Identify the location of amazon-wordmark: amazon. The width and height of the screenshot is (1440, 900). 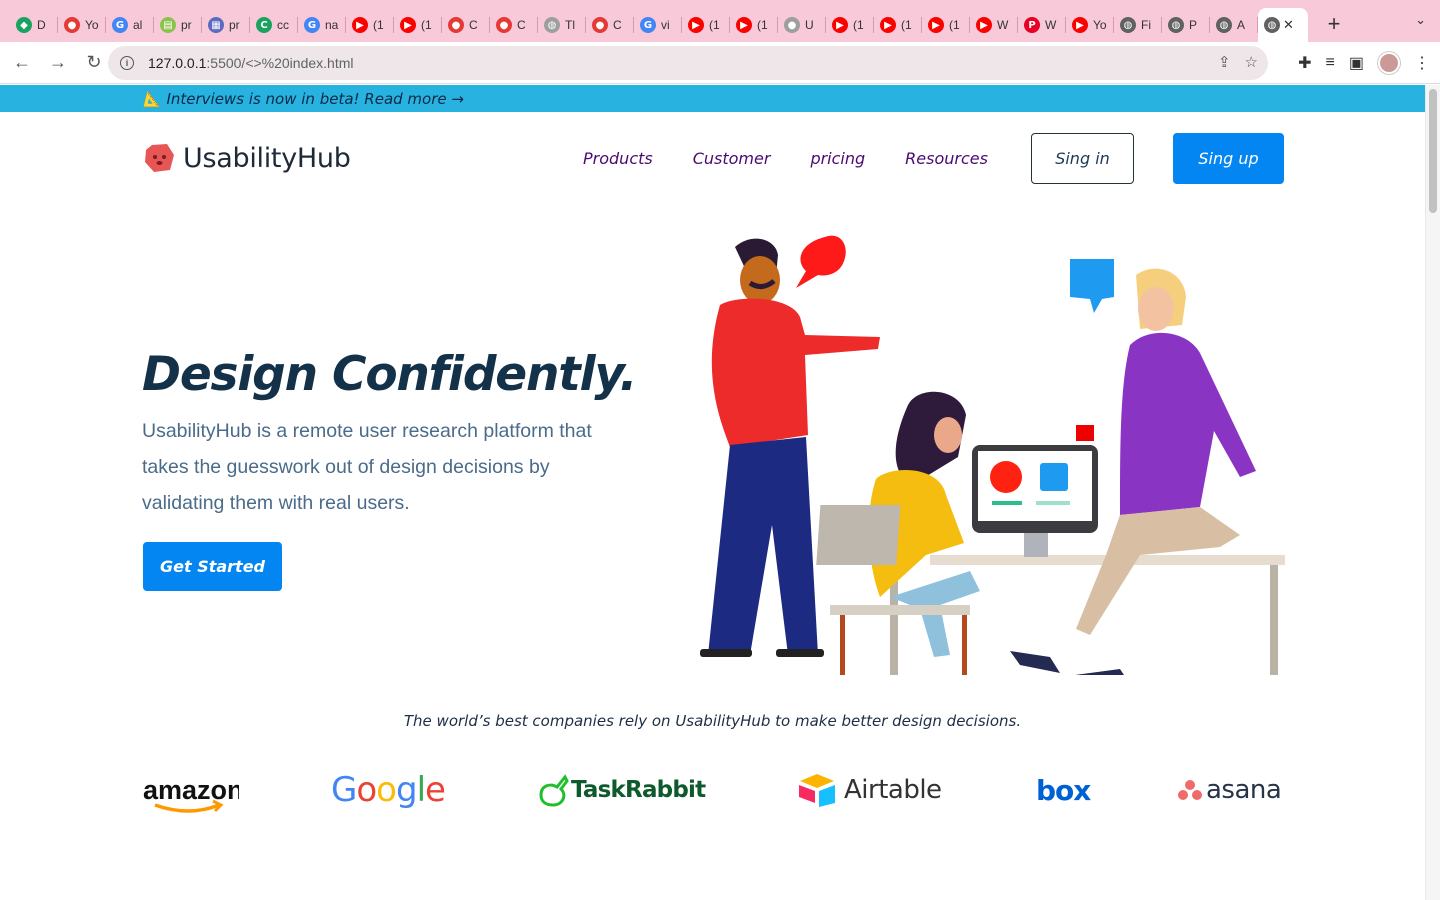
(191, 790).